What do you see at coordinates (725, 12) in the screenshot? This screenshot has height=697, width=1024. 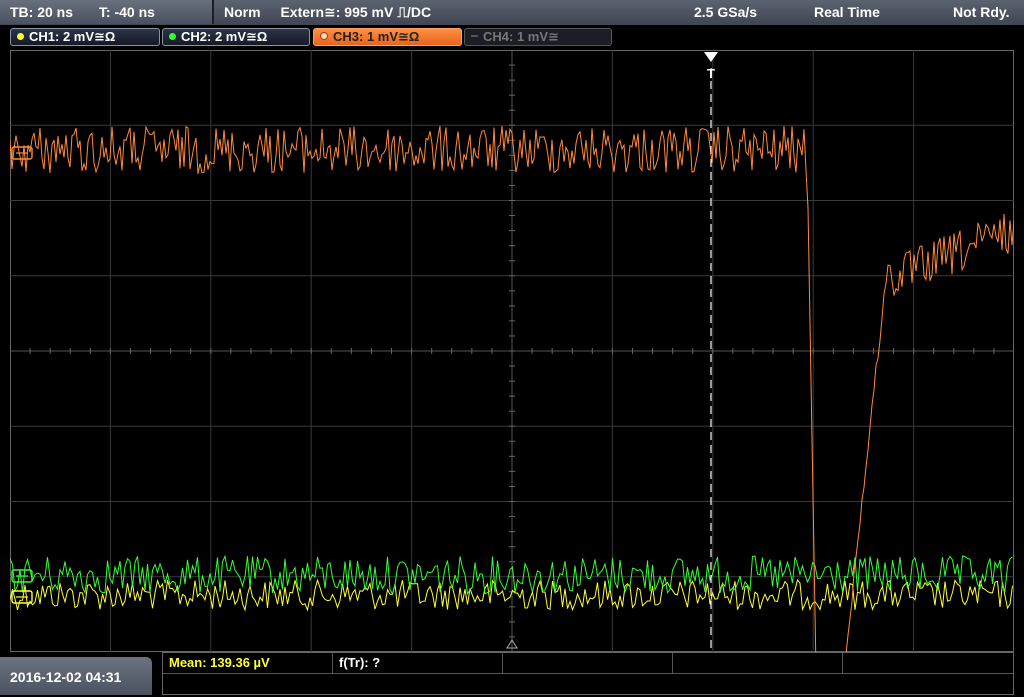 I see `sample-rate: 2.5 GSa/s` at bounding box center [725, 12].